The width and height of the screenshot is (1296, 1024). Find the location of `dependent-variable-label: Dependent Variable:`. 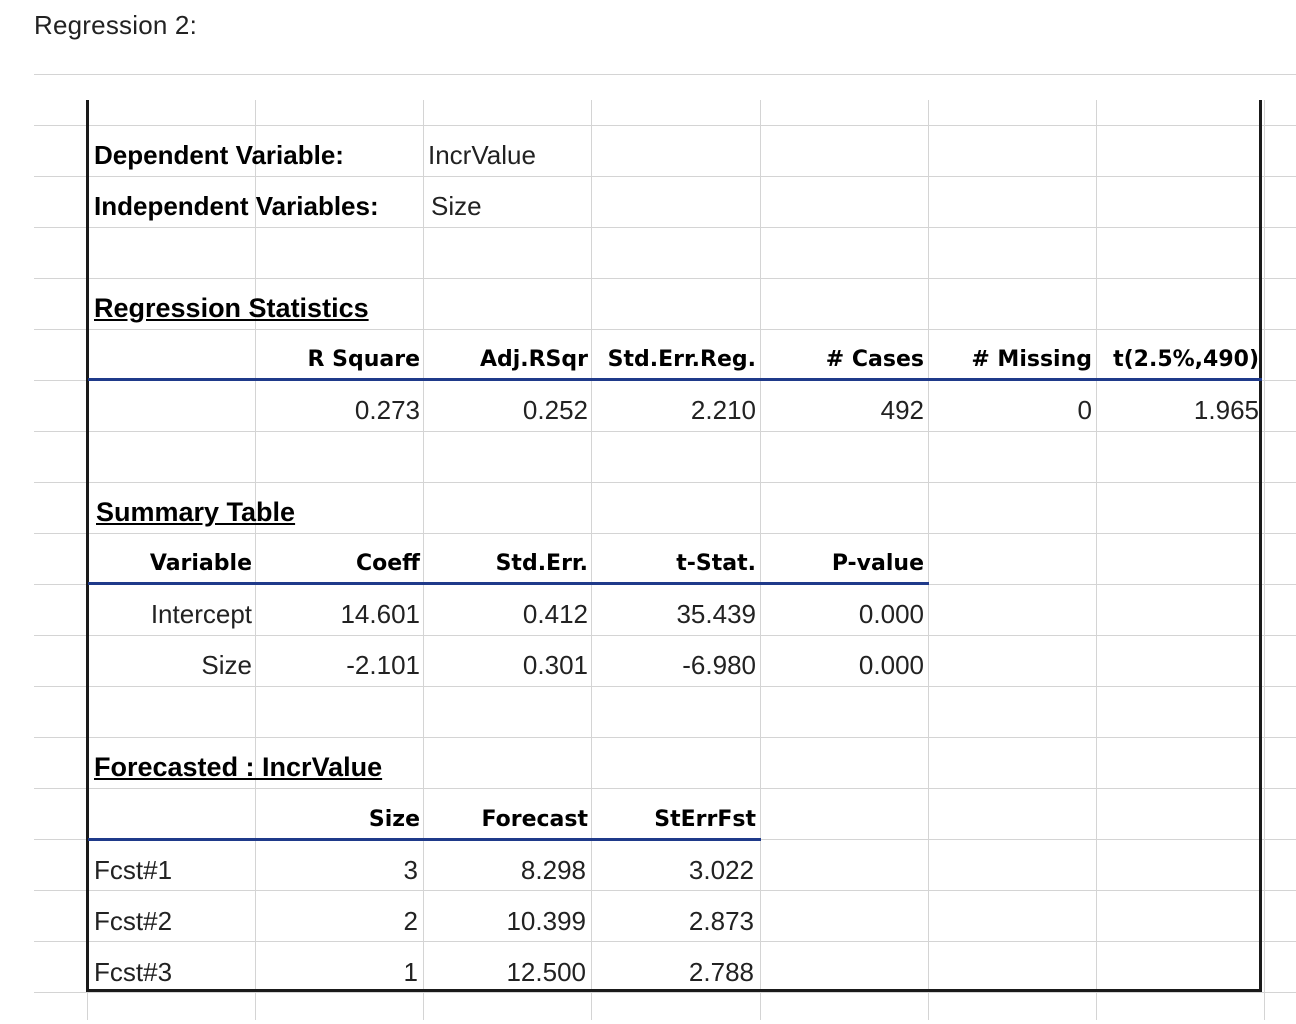

dependent-variable-label: Dependent Variable: is located at coordinates (219, 155).